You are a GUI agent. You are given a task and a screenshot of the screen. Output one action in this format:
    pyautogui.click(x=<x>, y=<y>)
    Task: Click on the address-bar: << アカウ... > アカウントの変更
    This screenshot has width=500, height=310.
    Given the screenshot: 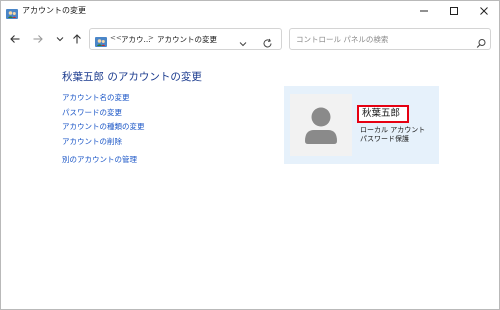 What is the action you would take?
    pyautogui.click(x=185, y=39)
    